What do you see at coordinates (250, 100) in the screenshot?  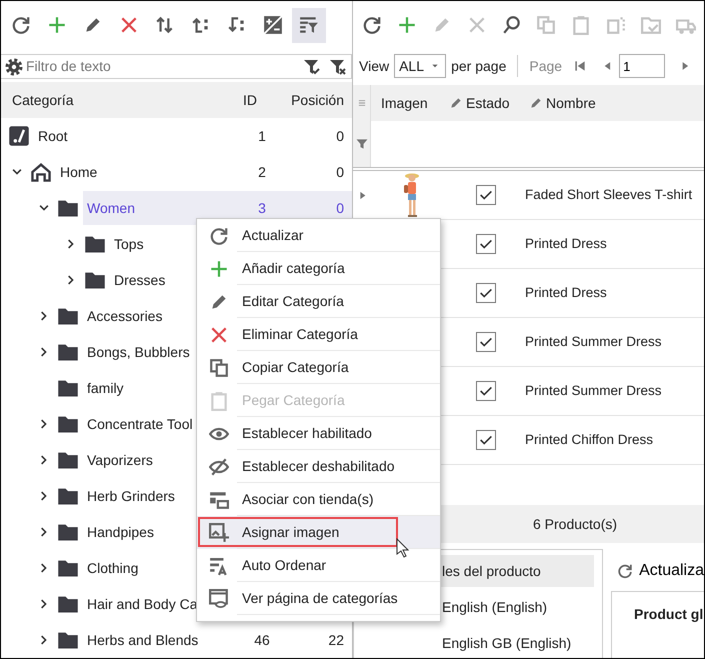 I see `column-header: ID` at bounding box center [250, 100].